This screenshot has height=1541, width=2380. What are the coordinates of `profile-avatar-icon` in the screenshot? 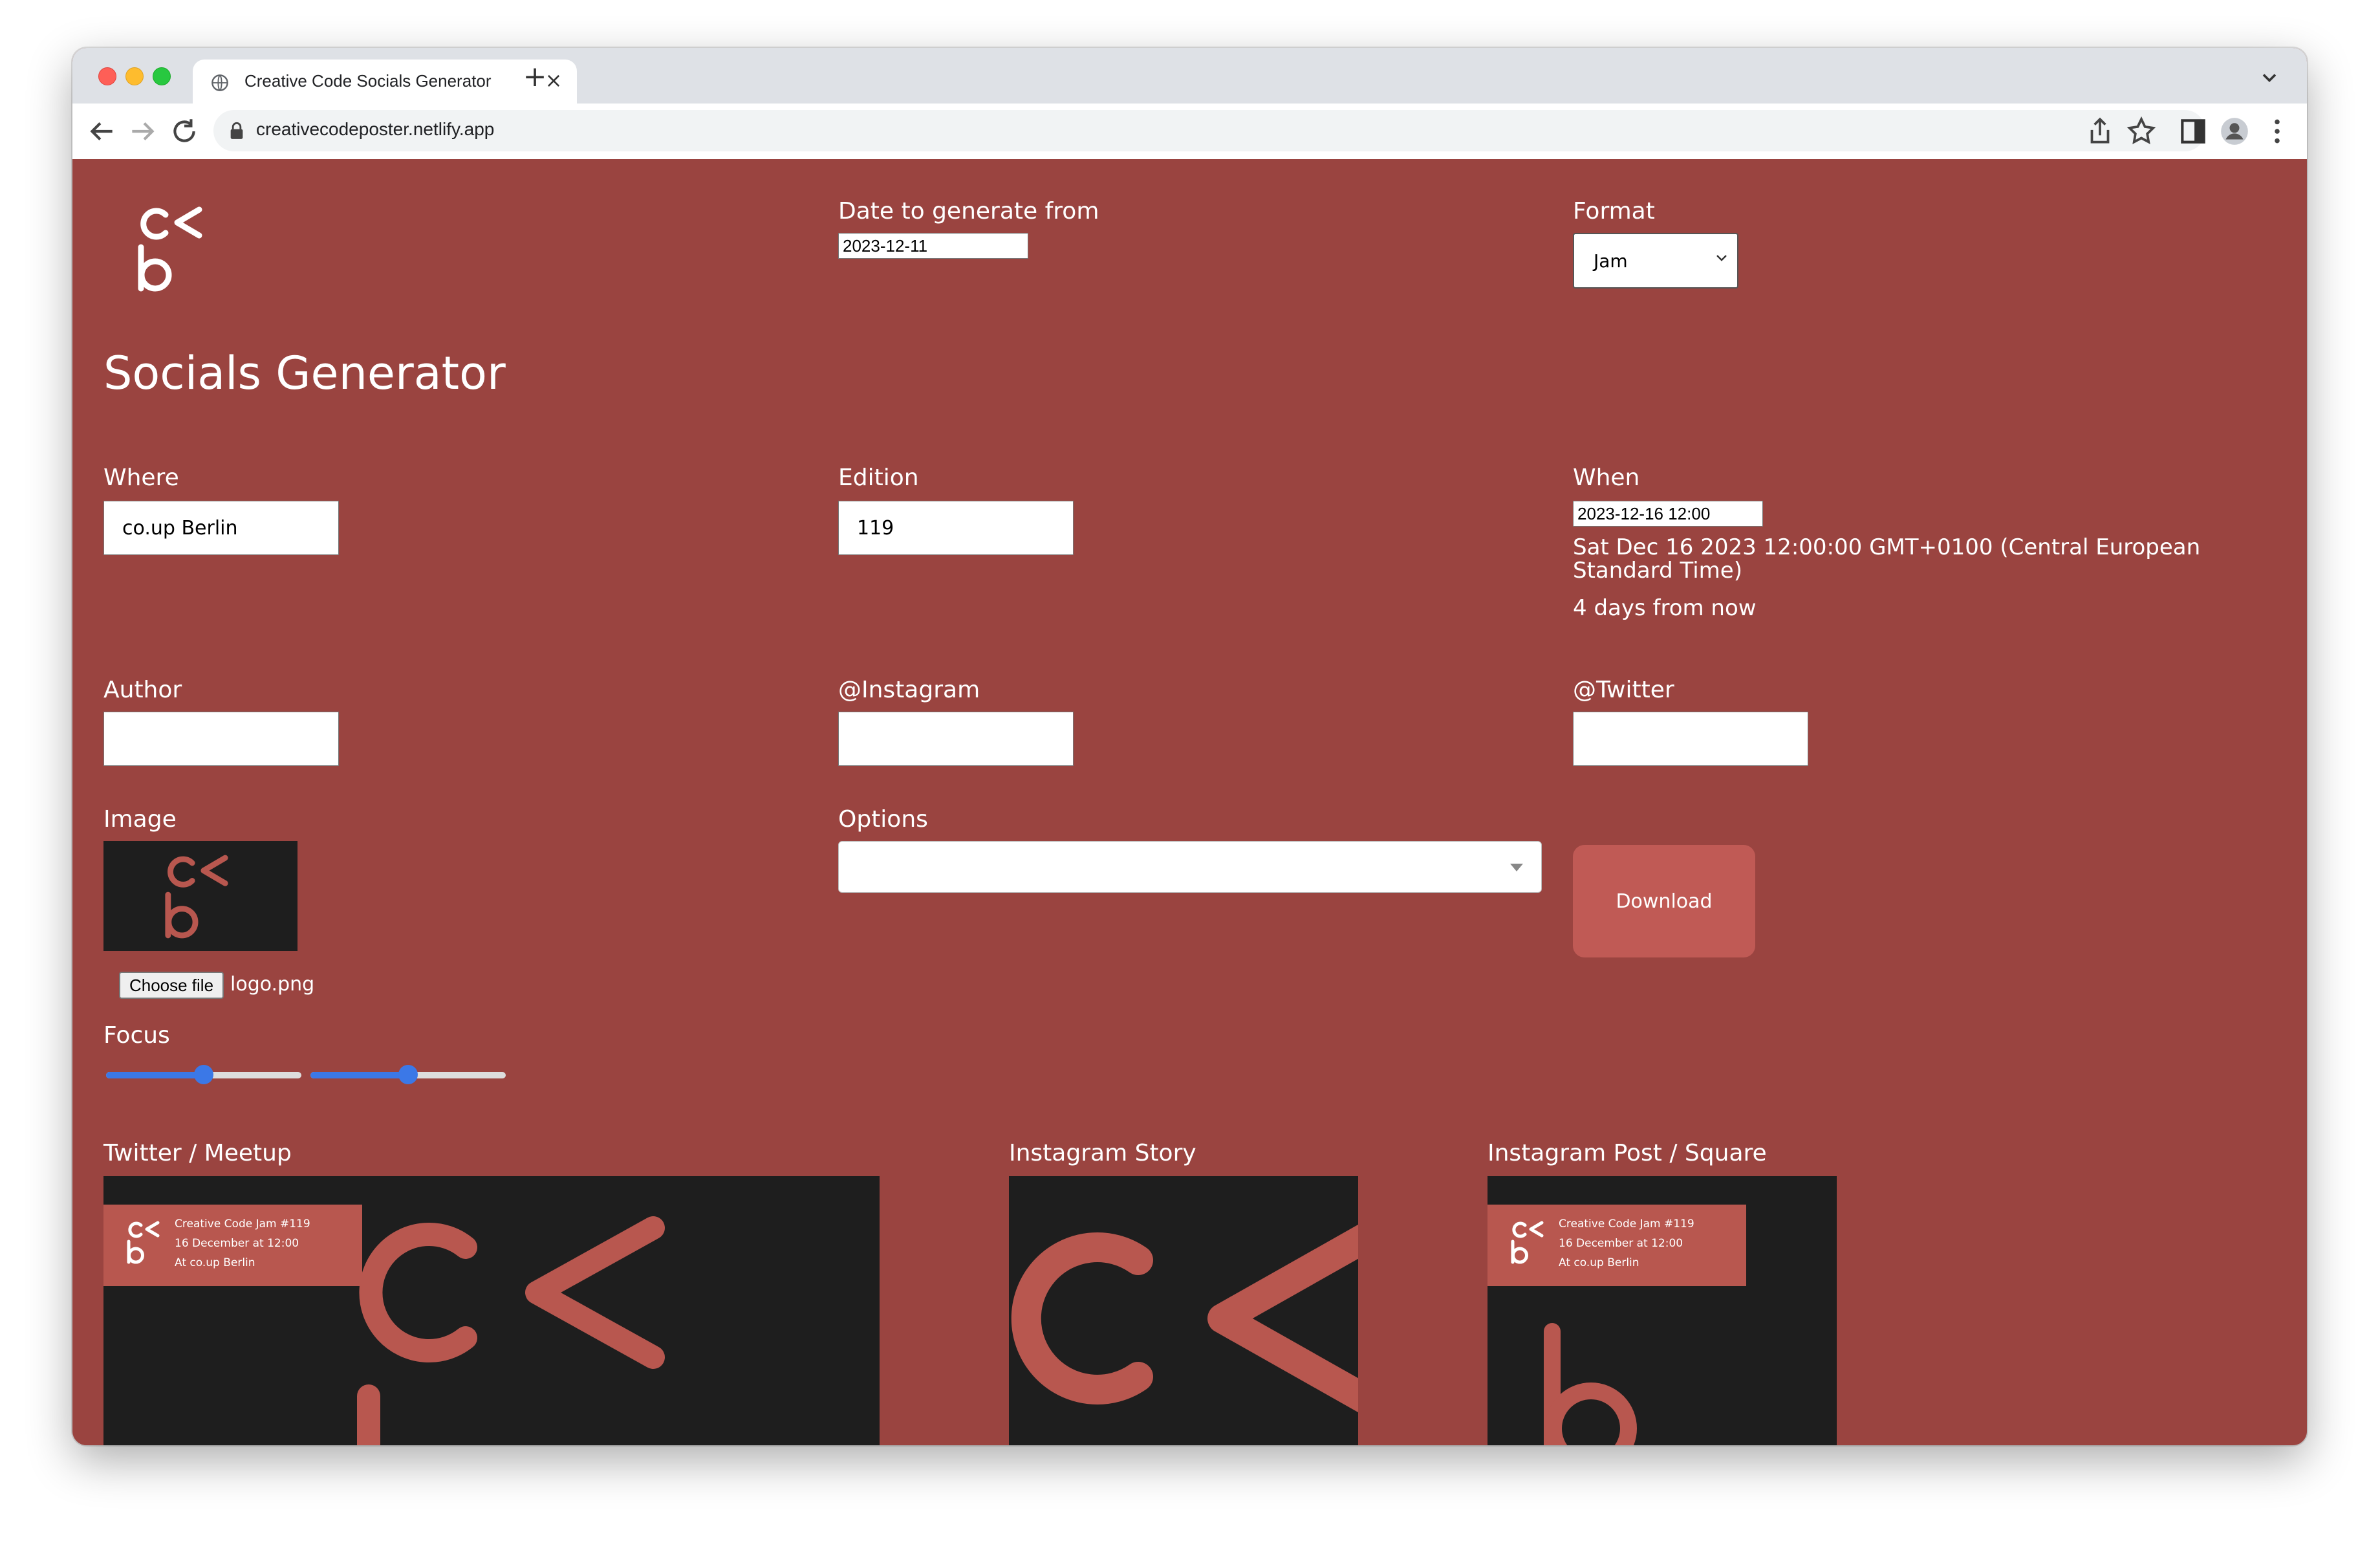 It's located at (2234, 131).